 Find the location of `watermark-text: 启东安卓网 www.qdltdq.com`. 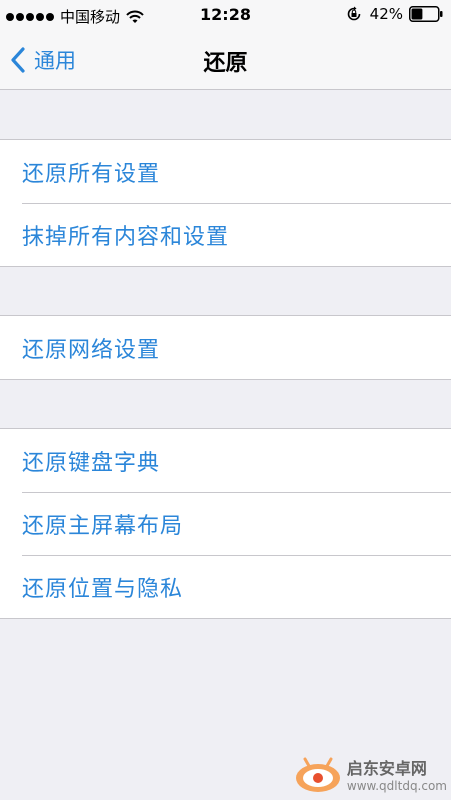

watermark-text: 启东安卓网 www.qdltdq.com is located at coordinates (397, 774).